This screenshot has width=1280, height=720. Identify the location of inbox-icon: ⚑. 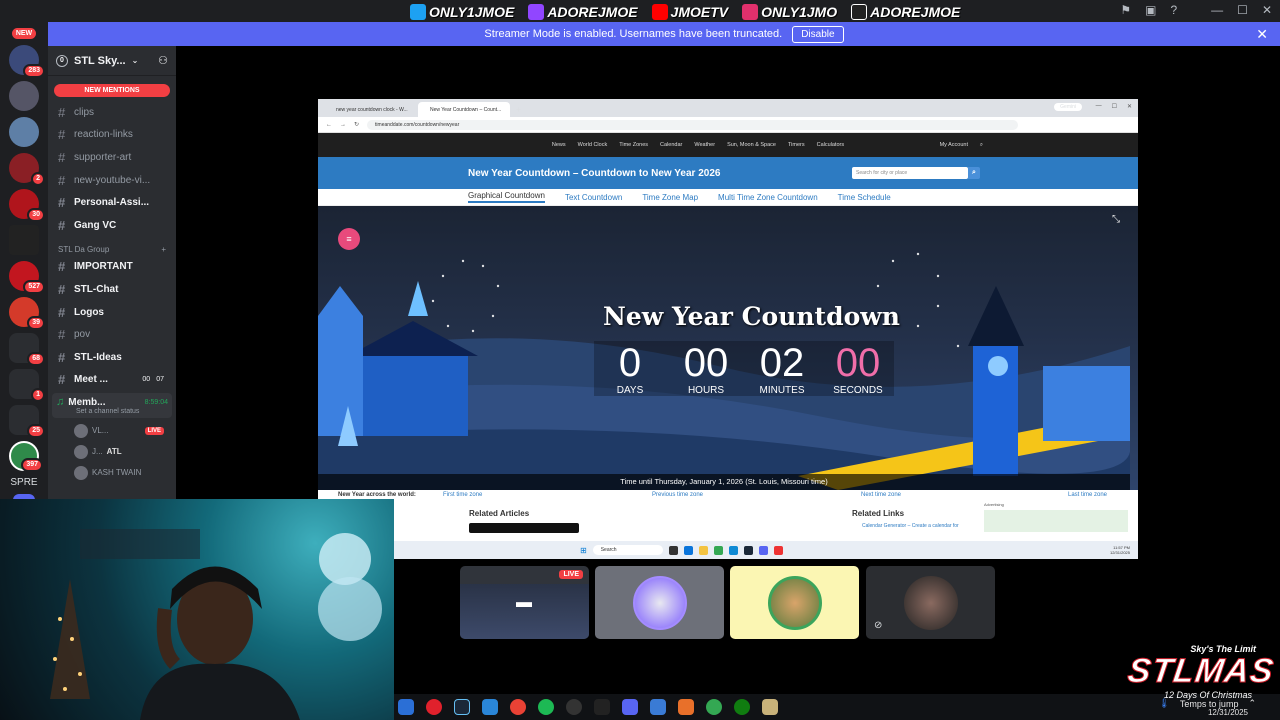
(1125, 10).